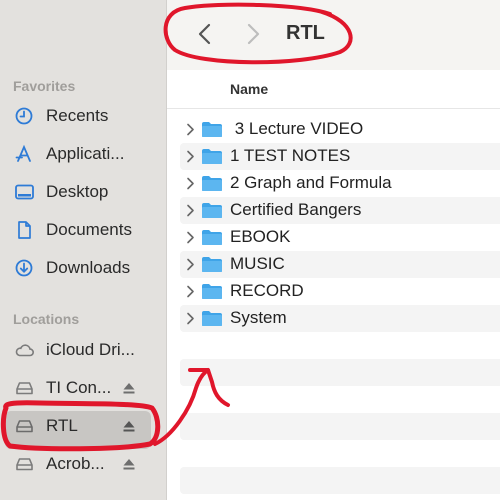 This screenshot has width=500, height=500. I want to click on list-item: 2 Graph and Formula, so click(340, 183).